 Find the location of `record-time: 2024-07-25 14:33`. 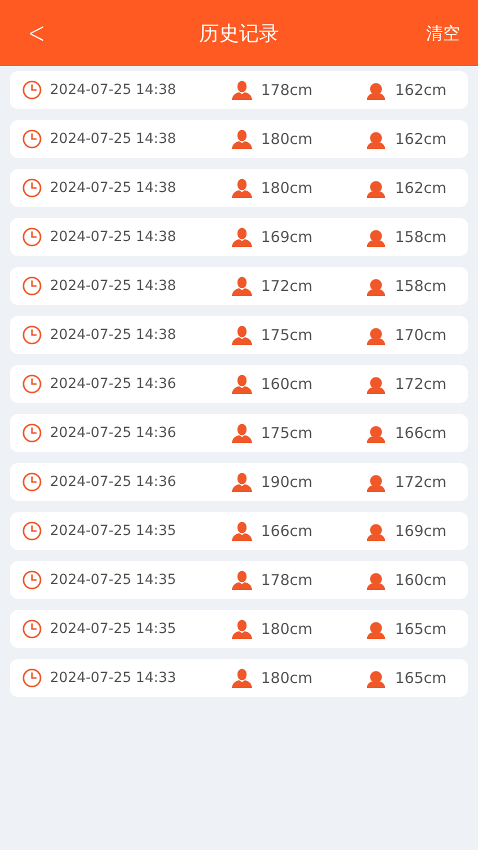

record-time: 2024-07-25 14:33 is located at coordinates (113, 678).